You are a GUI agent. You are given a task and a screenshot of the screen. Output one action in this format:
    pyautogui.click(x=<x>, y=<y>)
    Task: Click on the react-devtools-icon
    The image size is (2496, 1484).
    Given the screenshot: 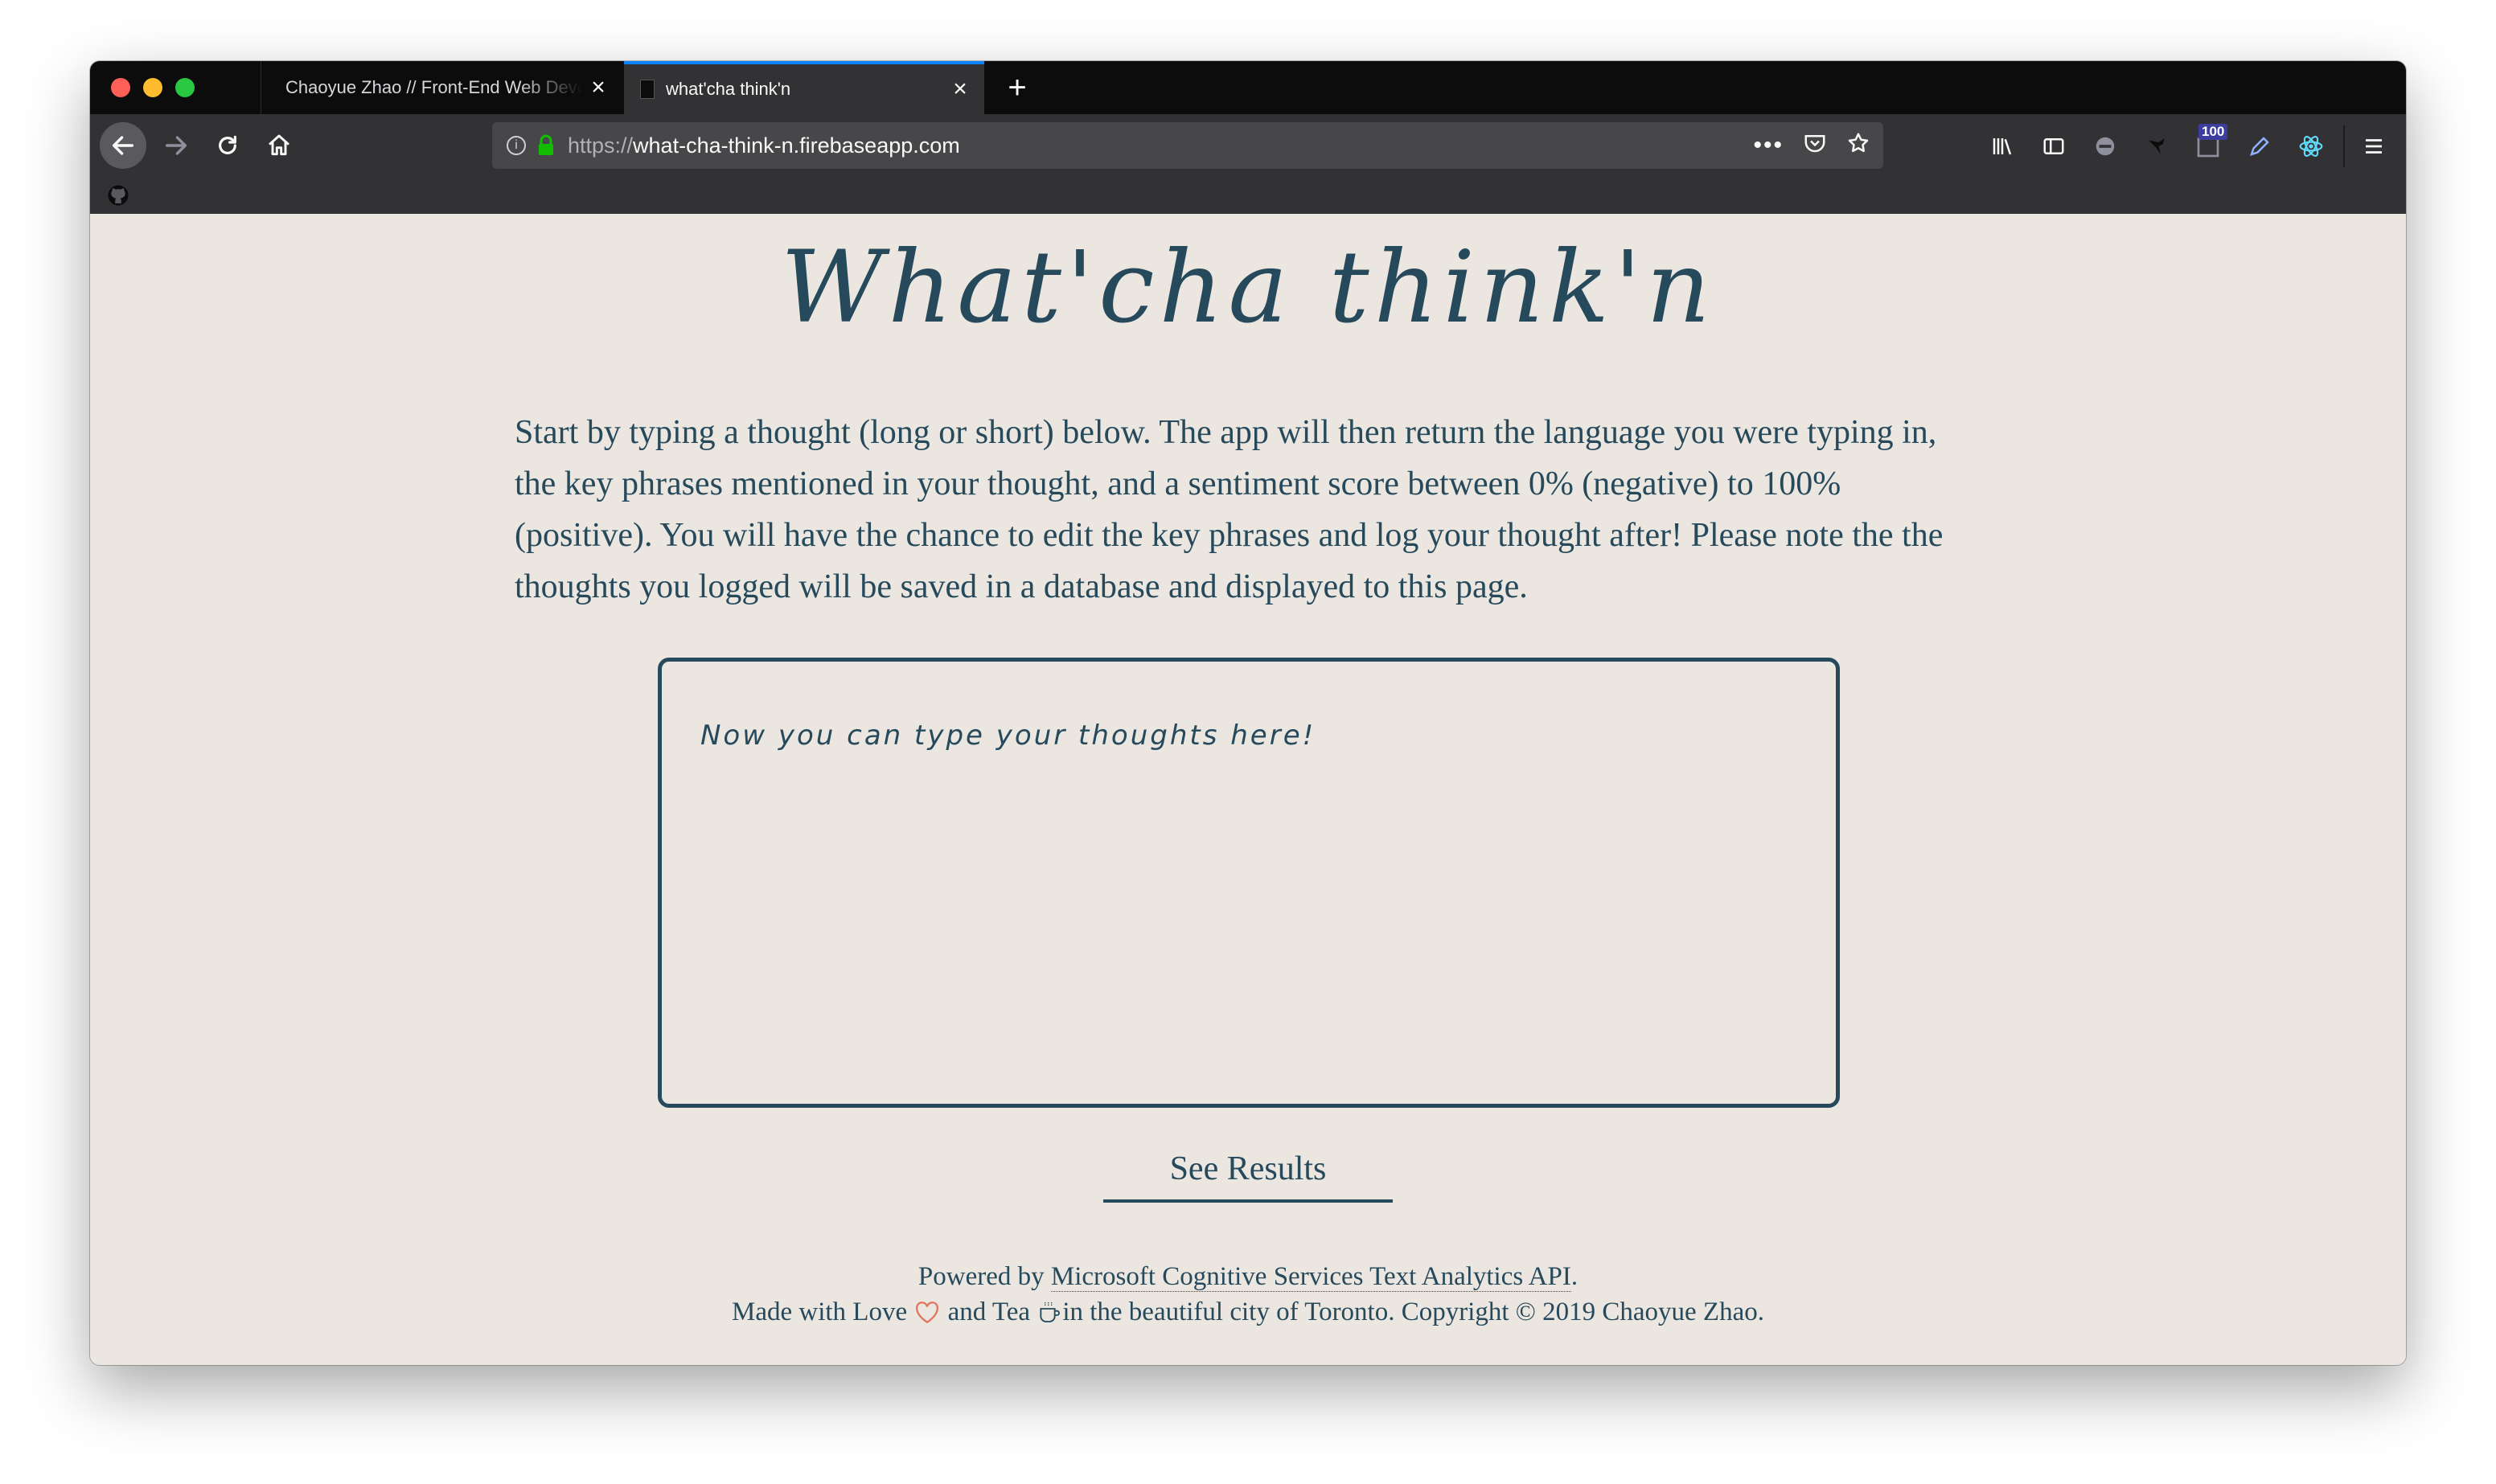 What is the action you would take?
    pyautogui.click(x=2311, y=147)
    